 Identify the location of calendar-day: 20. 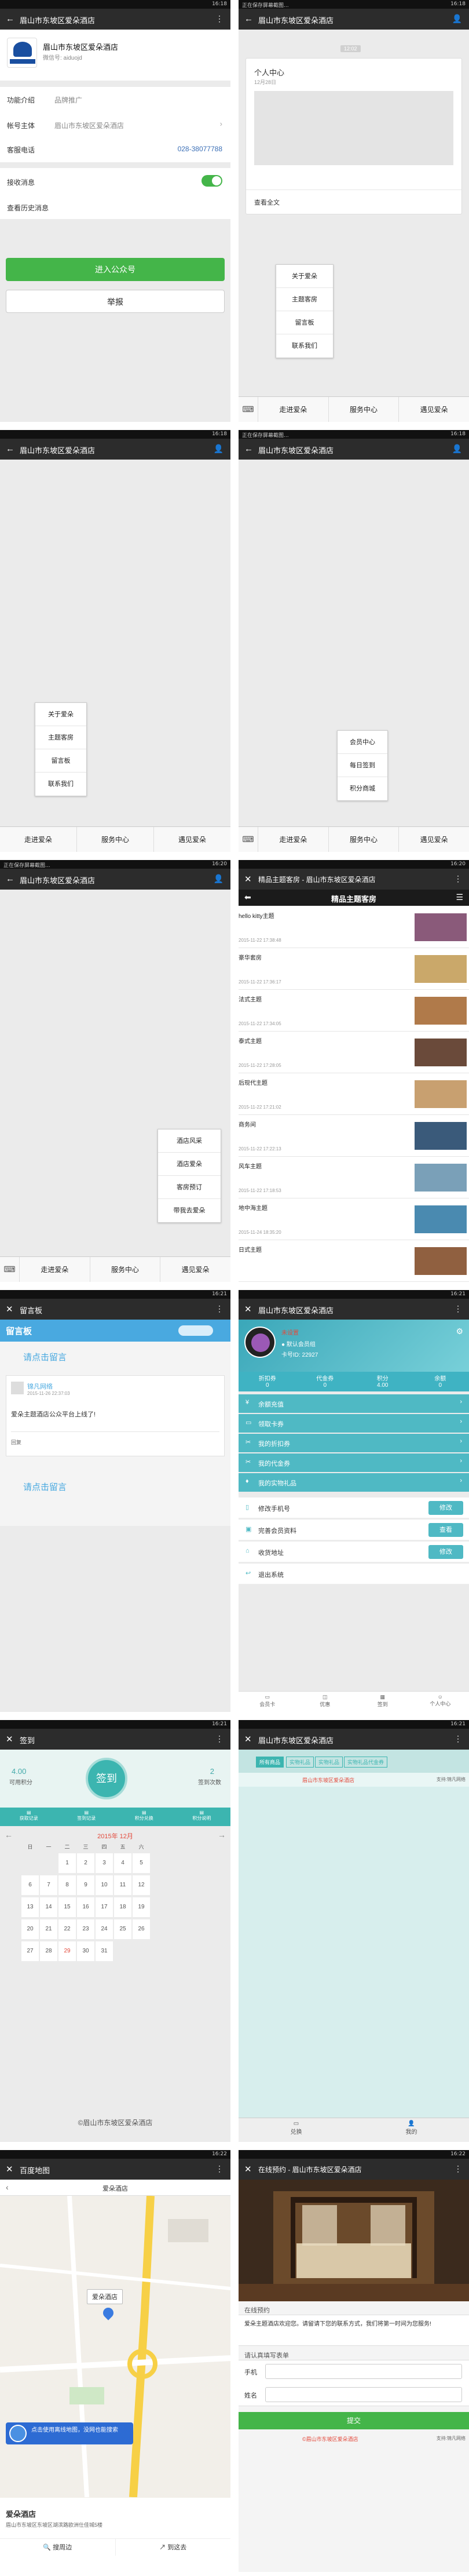
(30, 1929).